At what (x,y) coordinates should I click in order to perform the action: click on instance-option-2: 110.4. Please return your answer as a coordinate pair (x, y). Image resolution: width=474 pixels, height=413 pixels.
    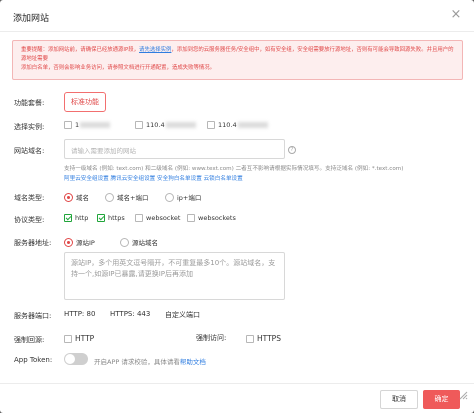
    Looking at the image, I should click on (165, 125).